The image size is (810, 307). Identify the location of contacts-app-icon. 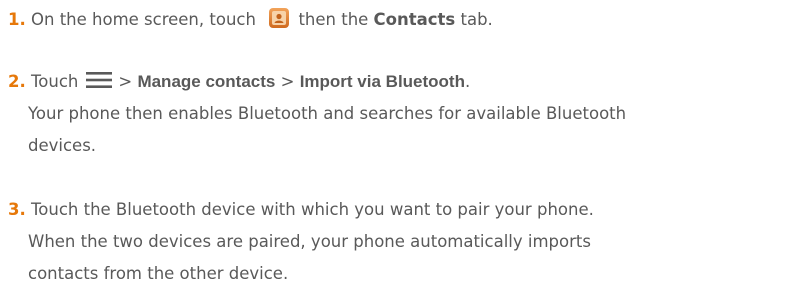
(279, 18).